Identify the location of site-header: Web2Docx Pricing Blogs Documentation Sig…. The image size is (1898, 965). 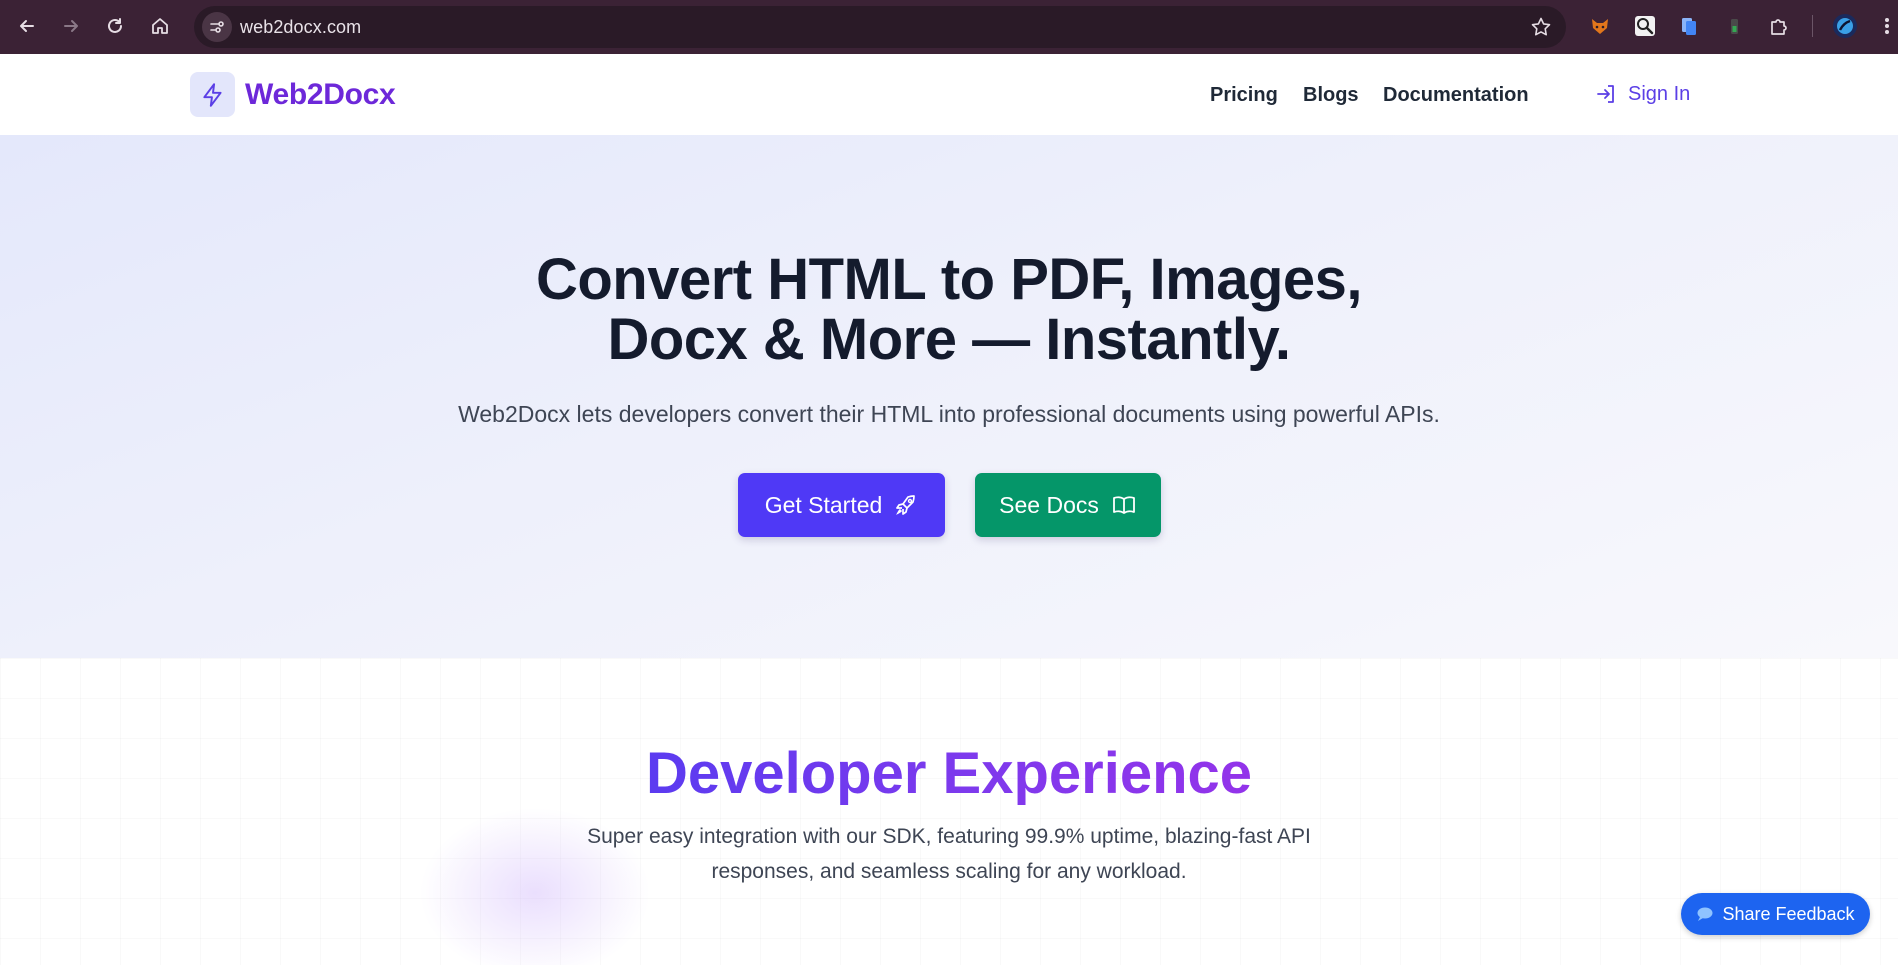
(949, 94).